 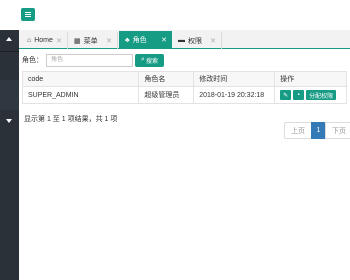 What do you see at coordinates (175, 15) in the screenshot?
I see `top-bar` at bounding box center [175, 15].